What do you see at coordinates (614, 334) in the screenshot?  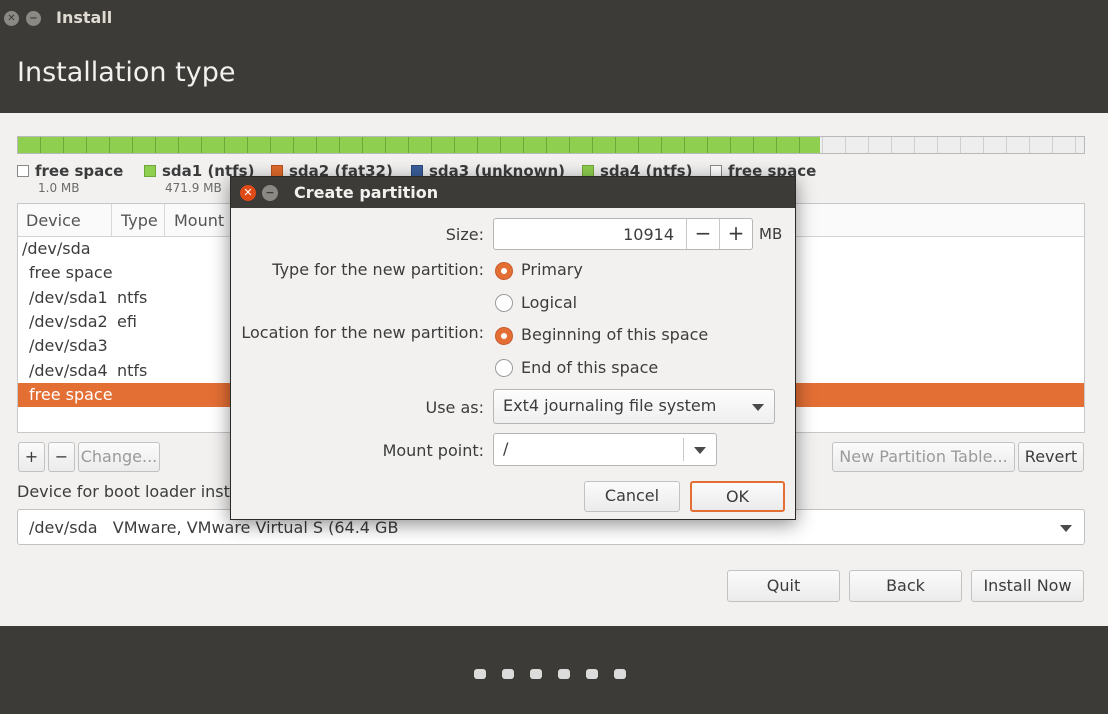 I see `beginning-label: Beginning of this space` at bounding box center [614, 334].